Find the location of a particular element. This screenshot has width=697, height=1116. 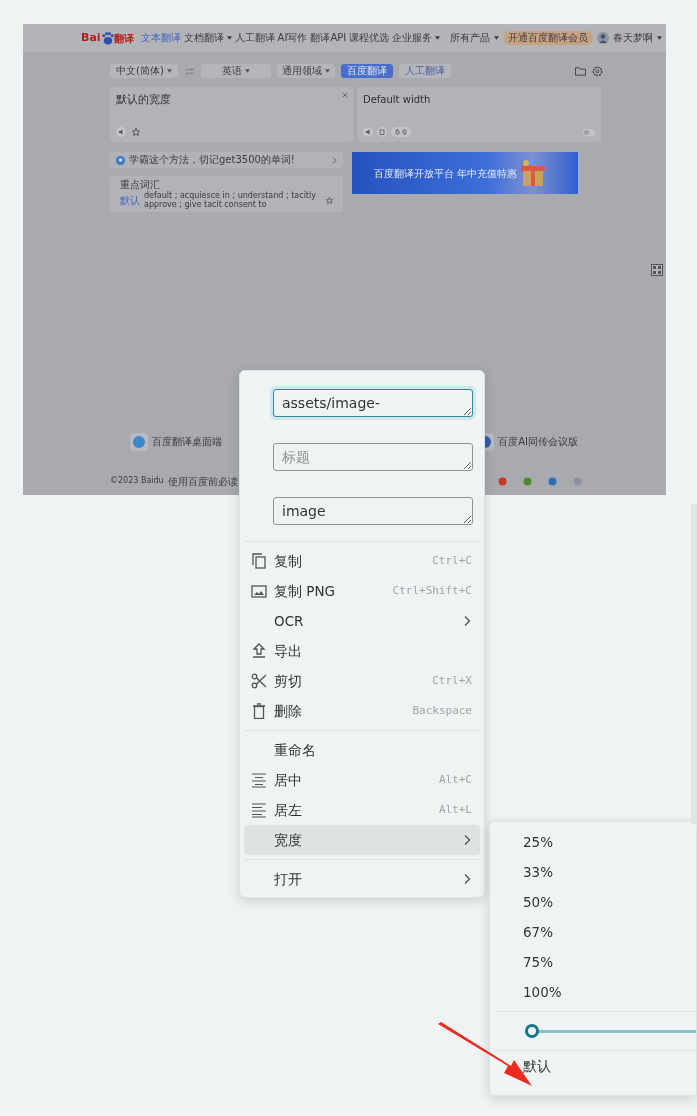

slider-thumb is located at coordinates (532, 1031).